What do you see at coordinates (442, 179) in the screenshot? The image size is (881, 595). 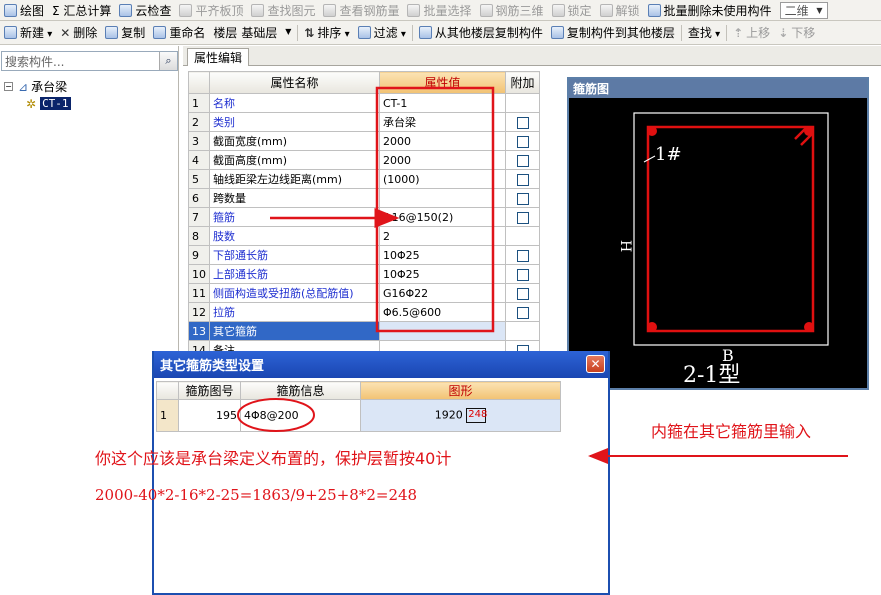 I see `property-value-cell: (1000)` at bounding box center [442, 179].